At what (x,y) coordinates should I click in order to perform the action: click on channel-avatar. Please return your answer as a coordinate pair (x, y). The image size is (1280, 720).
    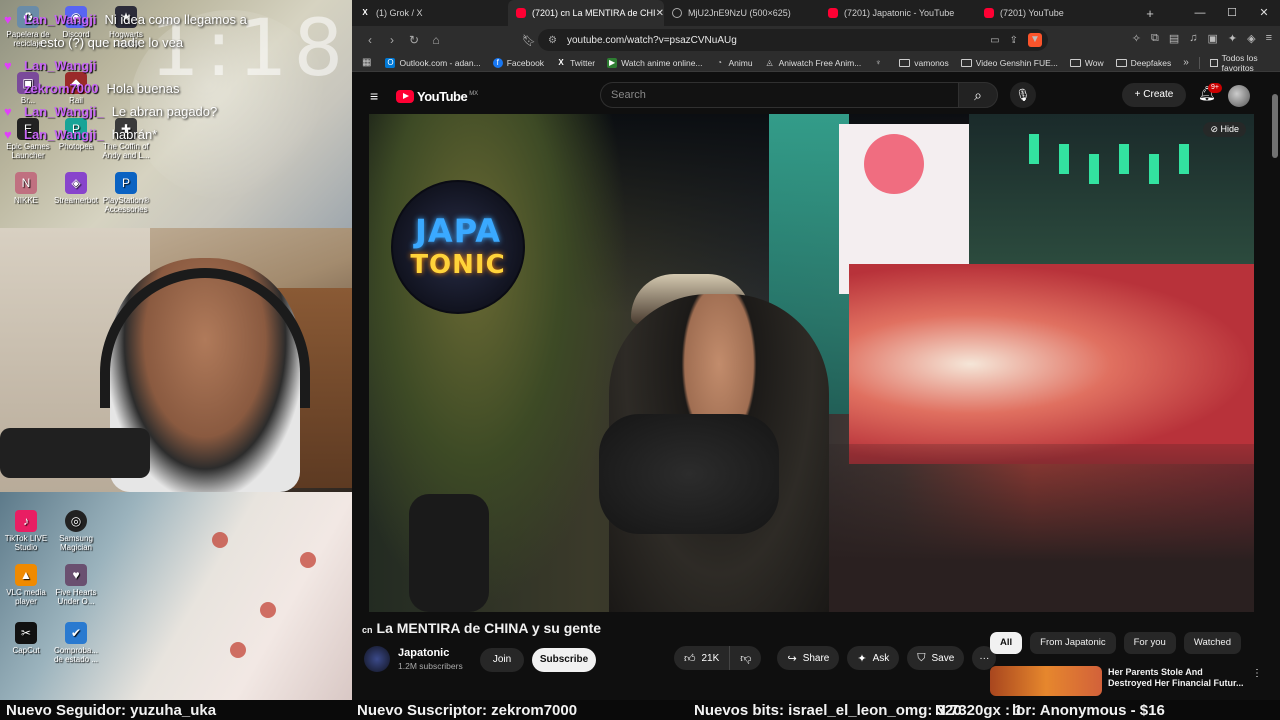
    Looking at the image, I should click on (377, 659).